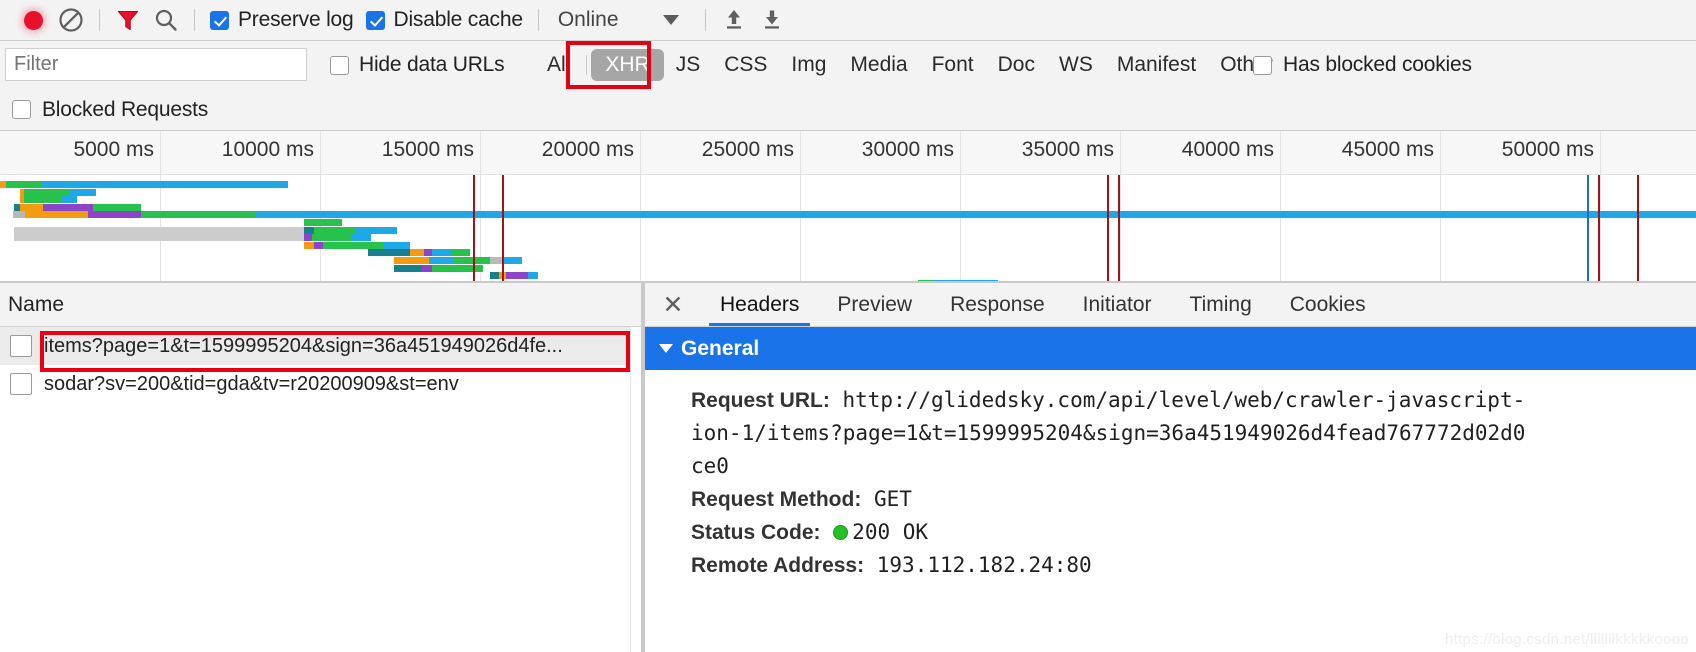  What do you see at coordinates (1067, 149) in the screenshot?
I see `timeline-tick-label: 35000 ms` at bounding box center [1067, 149].